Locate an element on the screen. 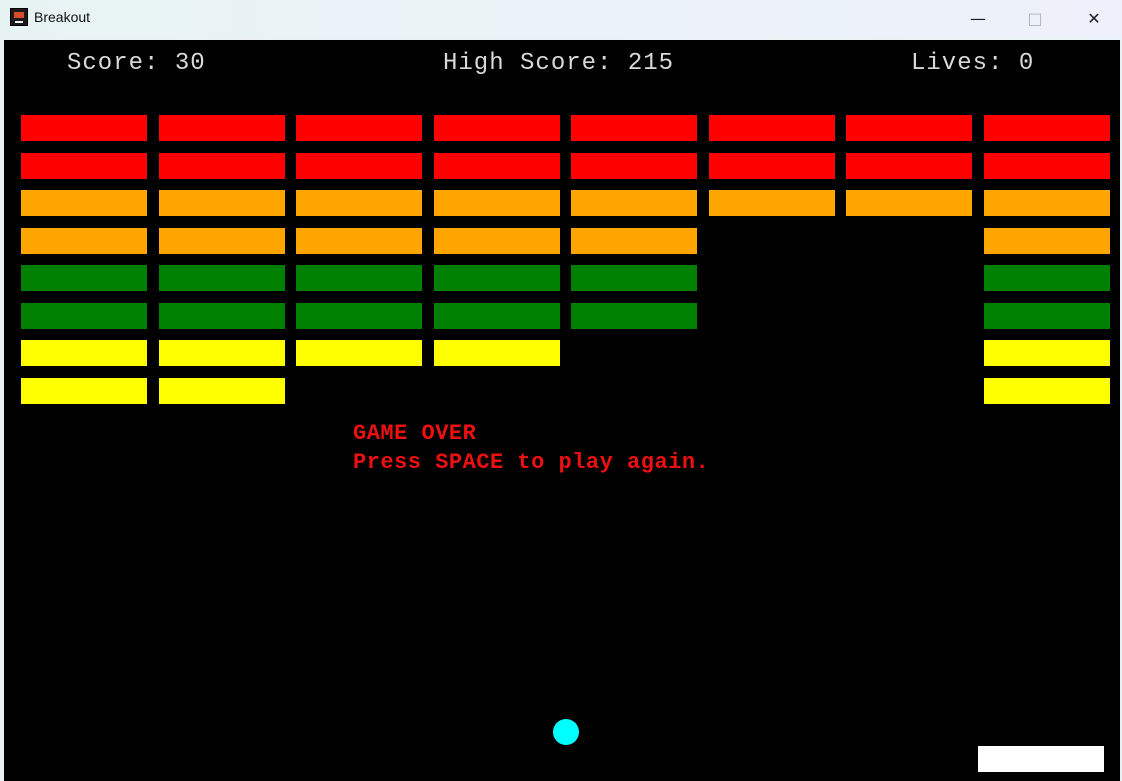  close-button: ✕ is located at coordinates (1094, 18).